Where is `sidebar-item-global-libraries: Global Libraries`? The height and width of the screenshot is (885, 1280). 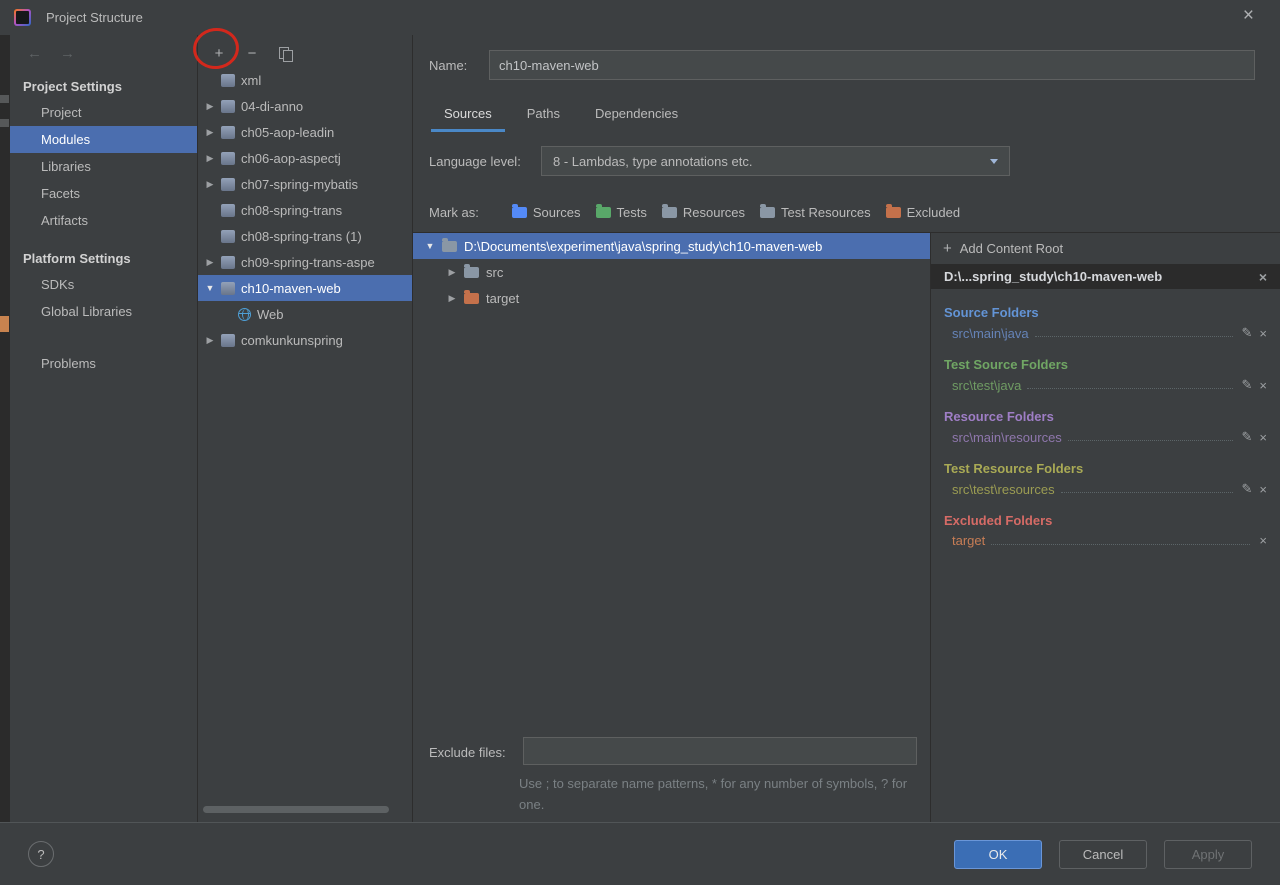
sidebar-item-global-libraries: Global Libraries is located at coordinates (103, 311).